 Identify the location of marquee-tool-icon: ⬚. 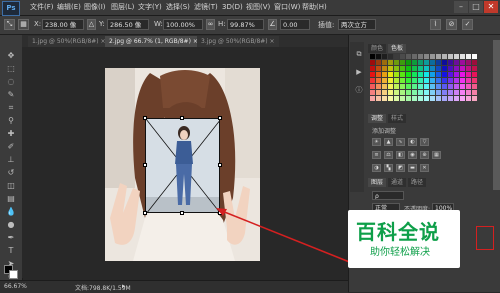
(11, 68).